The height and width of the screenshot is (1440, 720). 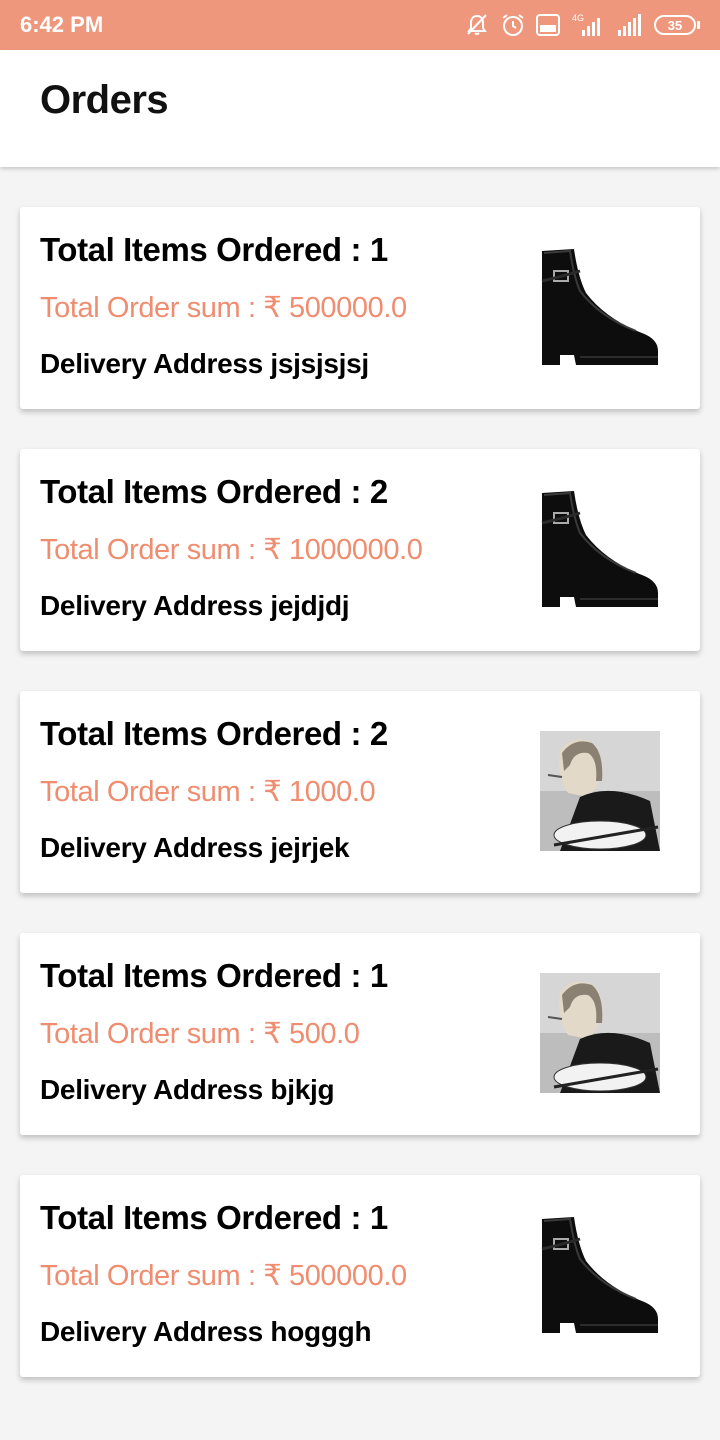 What do you see at coordinates (206, 1331) in the screenshot?
I see `delivery-address: Delivery Address hogggh` at bounding box center [206, 1331].